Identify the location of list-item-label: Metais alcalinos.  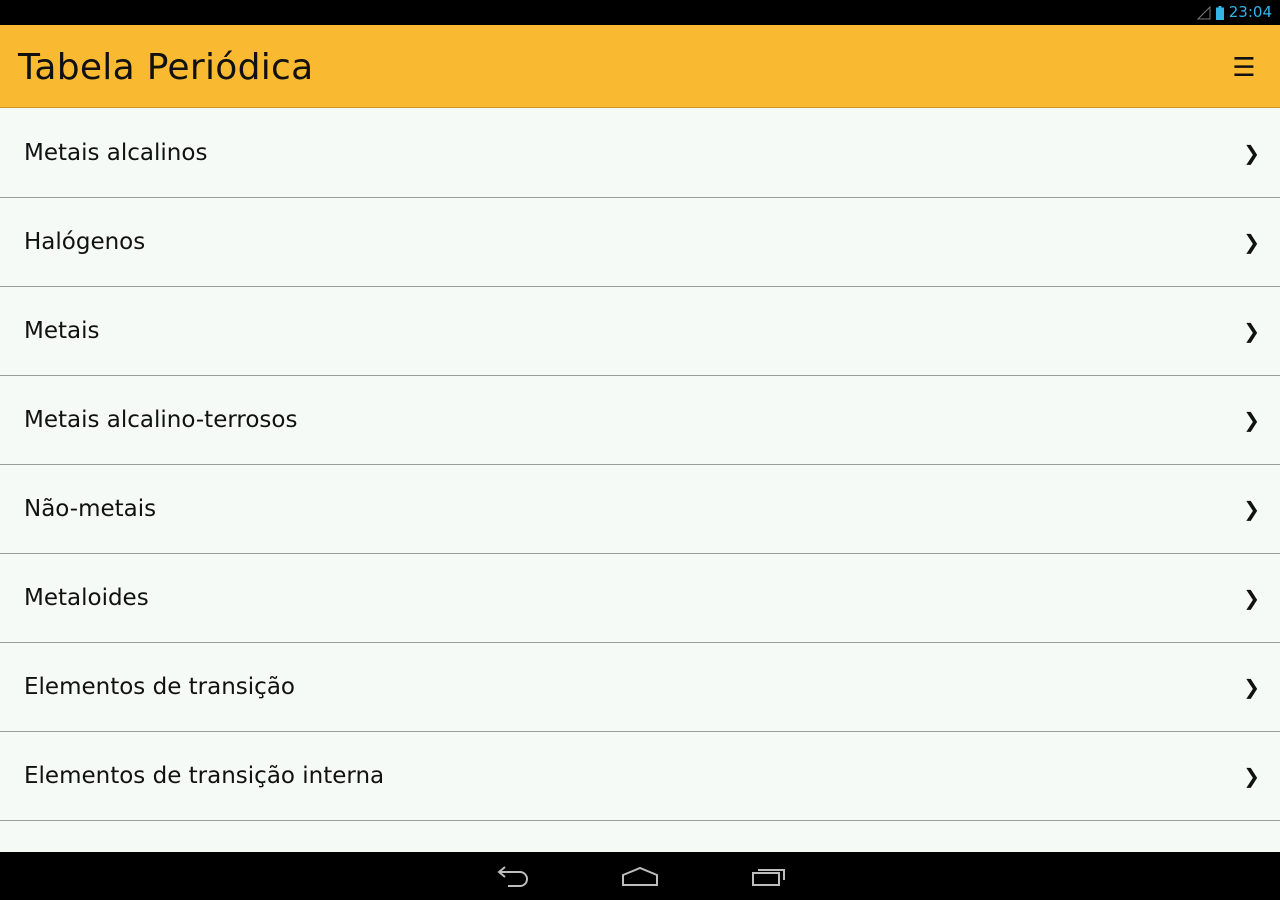
(116, 153).